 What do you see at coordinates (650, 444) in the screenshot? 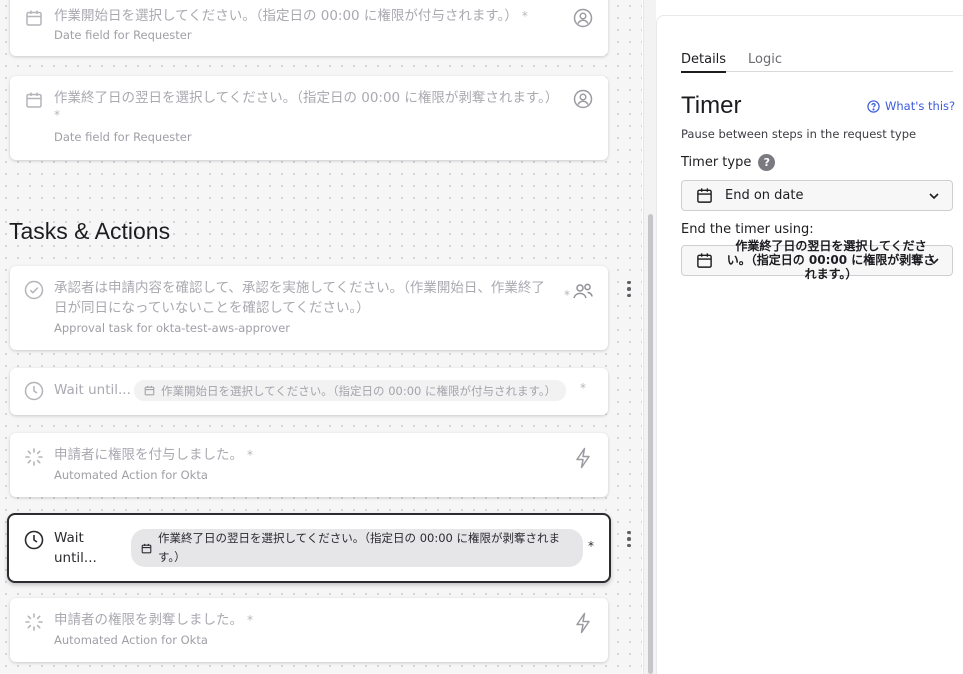
I see `canvas-scrollbar-thumb` at bounding box center [650, 444].